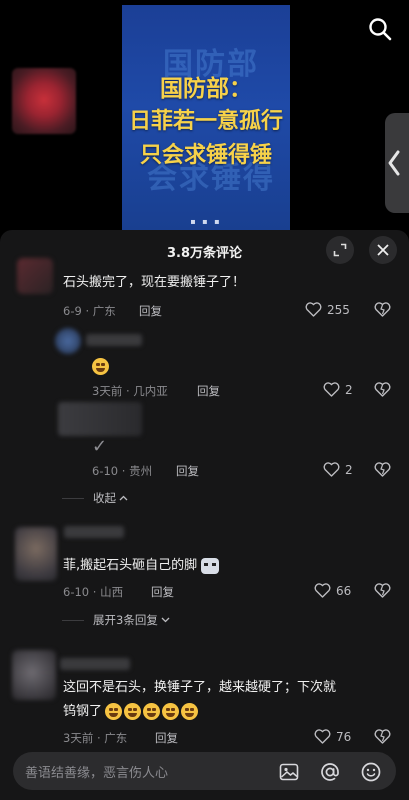  Describe the element at coordinates (89, 311) in the screenshot. I see `comment-meta: 6-9 · 广东` at that location.